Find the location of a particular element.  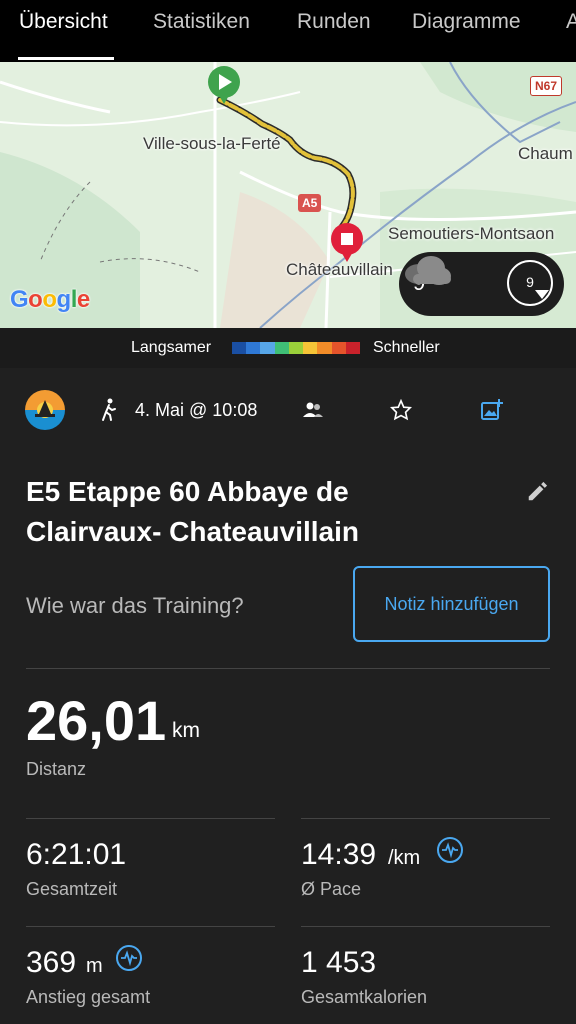

road-sign-n67: N67 is located at coordinates (546, 86).